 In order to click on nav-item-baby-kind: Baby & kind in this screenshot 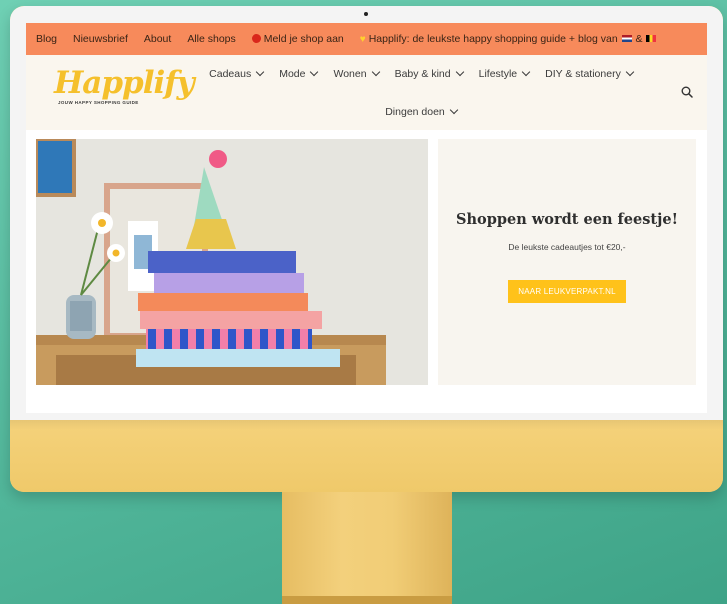, I will do `click(429, 74)`.